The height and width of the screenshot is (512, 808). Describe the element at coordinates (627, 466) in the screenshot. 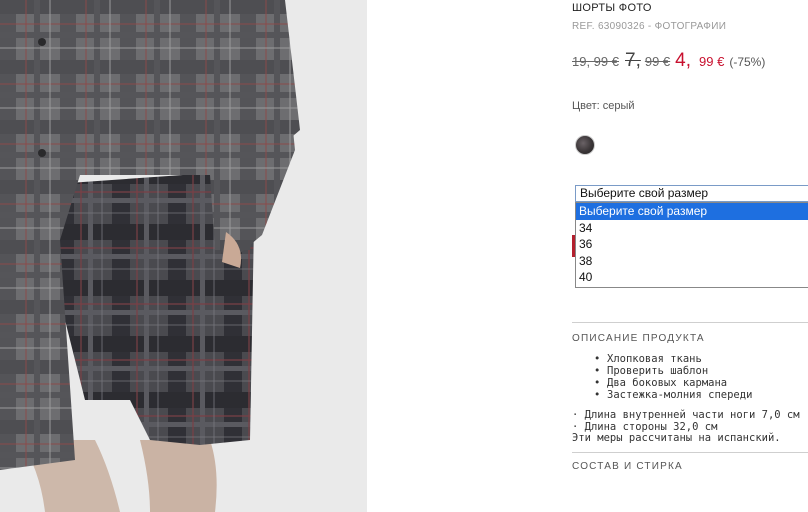

I see `composition-heading: СОСТАВ И СТИРКА` at that location.